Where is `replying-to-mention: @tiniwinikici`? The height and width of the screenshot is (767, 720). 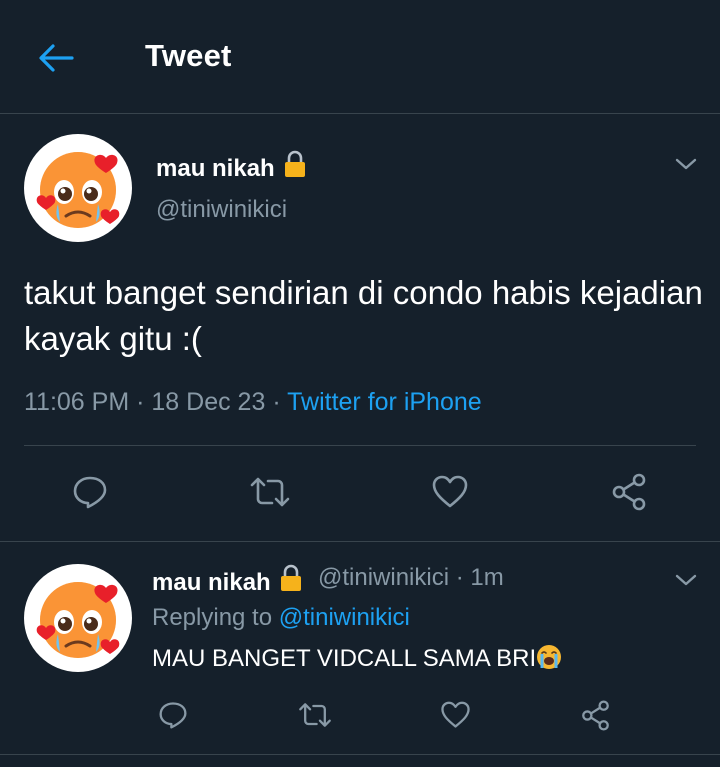
replying-to-mention: @tiniwinikici is located at coordinates (344, 617).